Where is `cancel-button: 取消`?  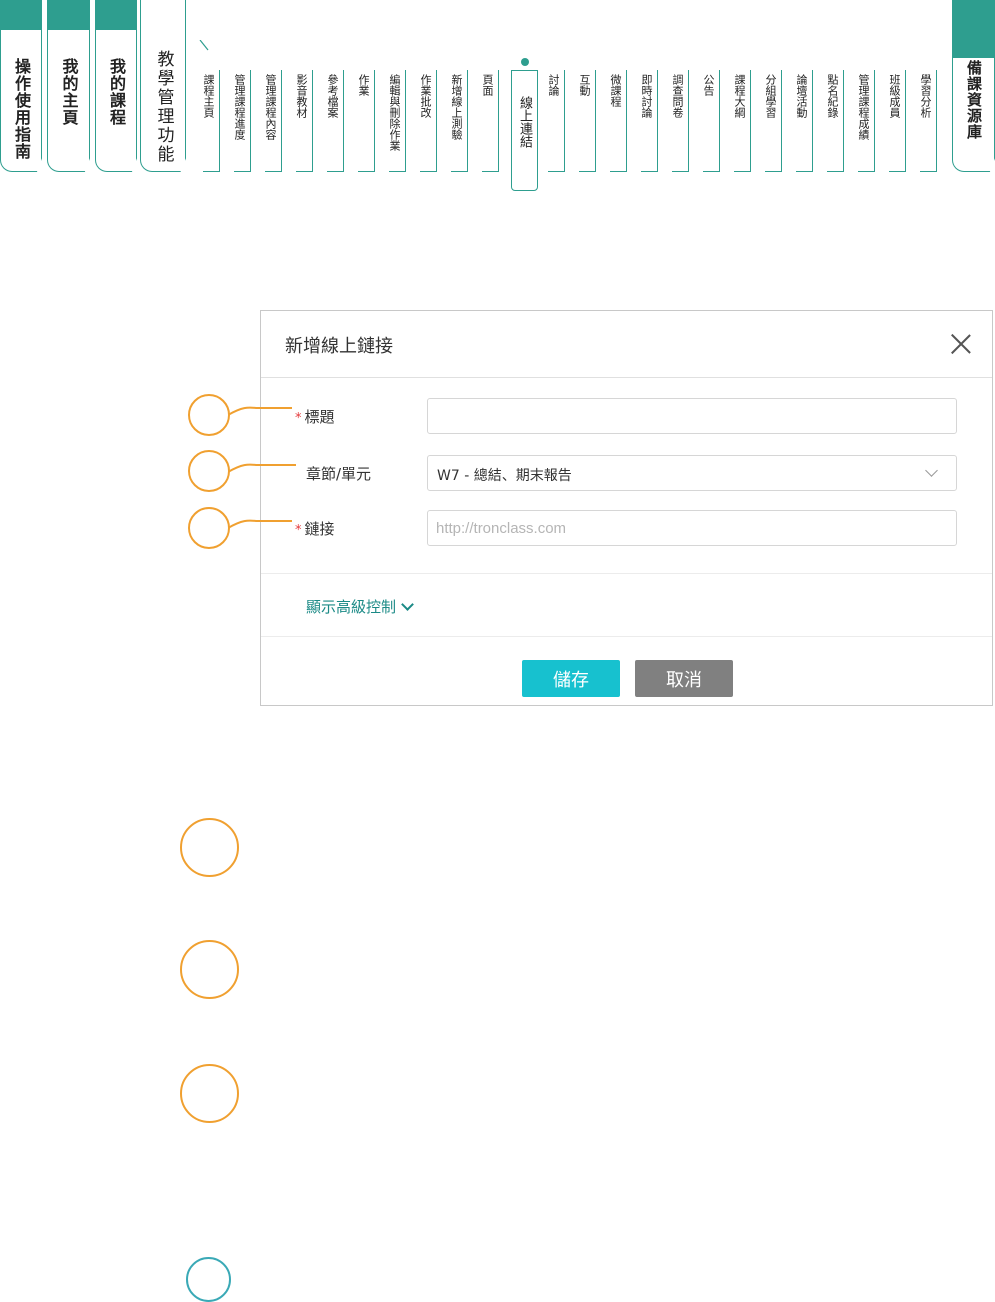 cancel-button: 取消 is located at coordinates (684, 678).